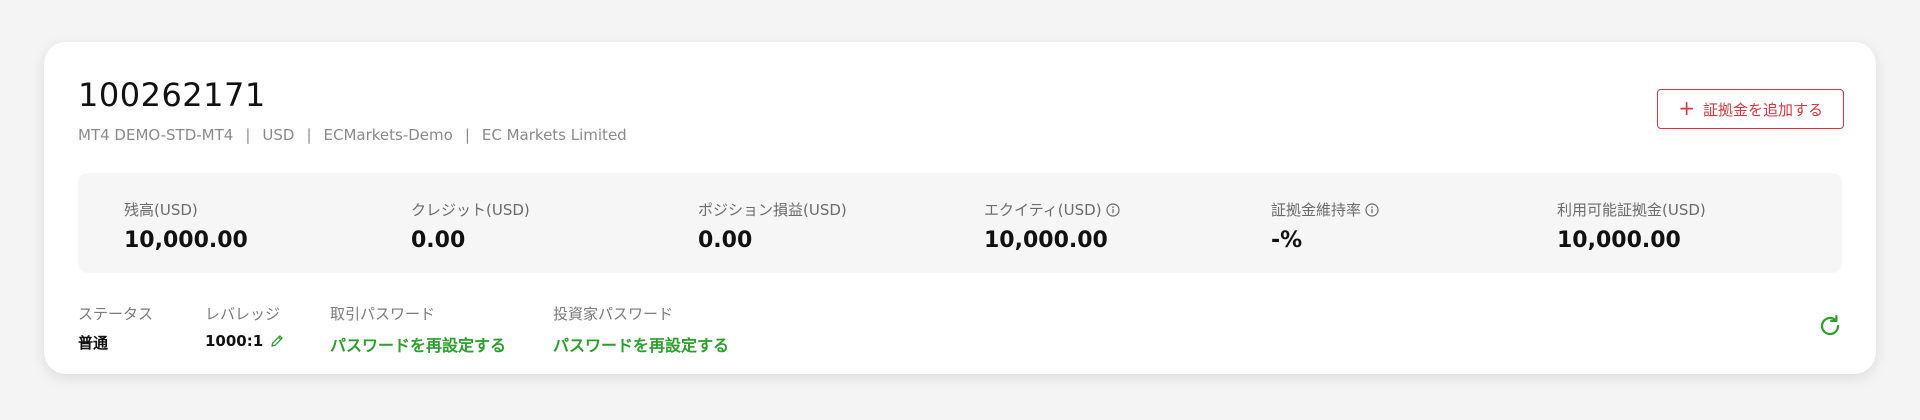 This screenshot has width=1920, height=420. What do you see at coordinates (243, 314) in the screenshot?
I see `leverage-label: レバレッジ` at bounding box center [243, 314].